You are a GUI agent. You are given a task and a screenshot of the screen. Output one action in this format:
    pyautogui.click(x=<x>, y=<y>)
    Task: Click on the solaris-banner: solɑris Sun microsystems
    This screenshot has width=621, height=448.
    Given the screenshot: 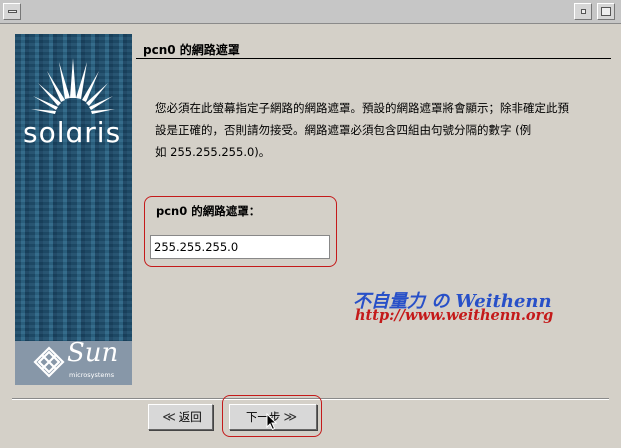 What is the action you would take?
    pyautogui.click(x=73, y=209)
    